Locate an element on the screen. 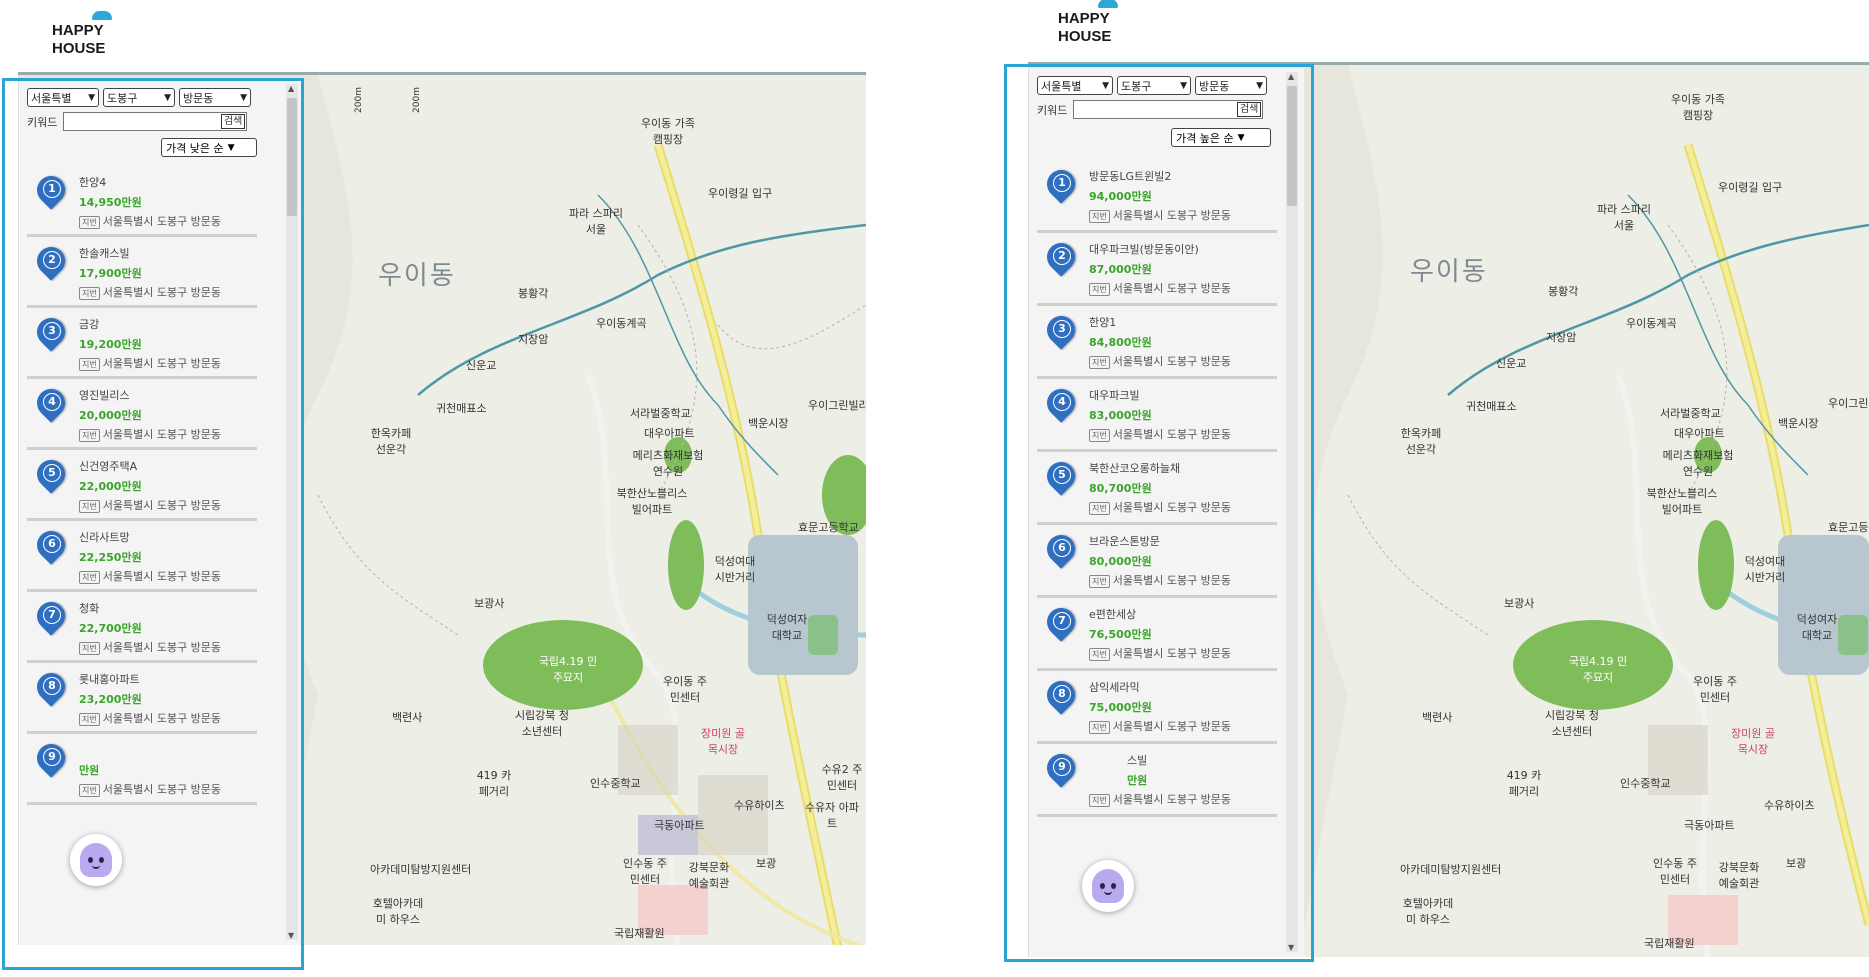 The height and width of the screenshot is (977, 1869). map-label: 백련사 is located at coordinates (407, 717).